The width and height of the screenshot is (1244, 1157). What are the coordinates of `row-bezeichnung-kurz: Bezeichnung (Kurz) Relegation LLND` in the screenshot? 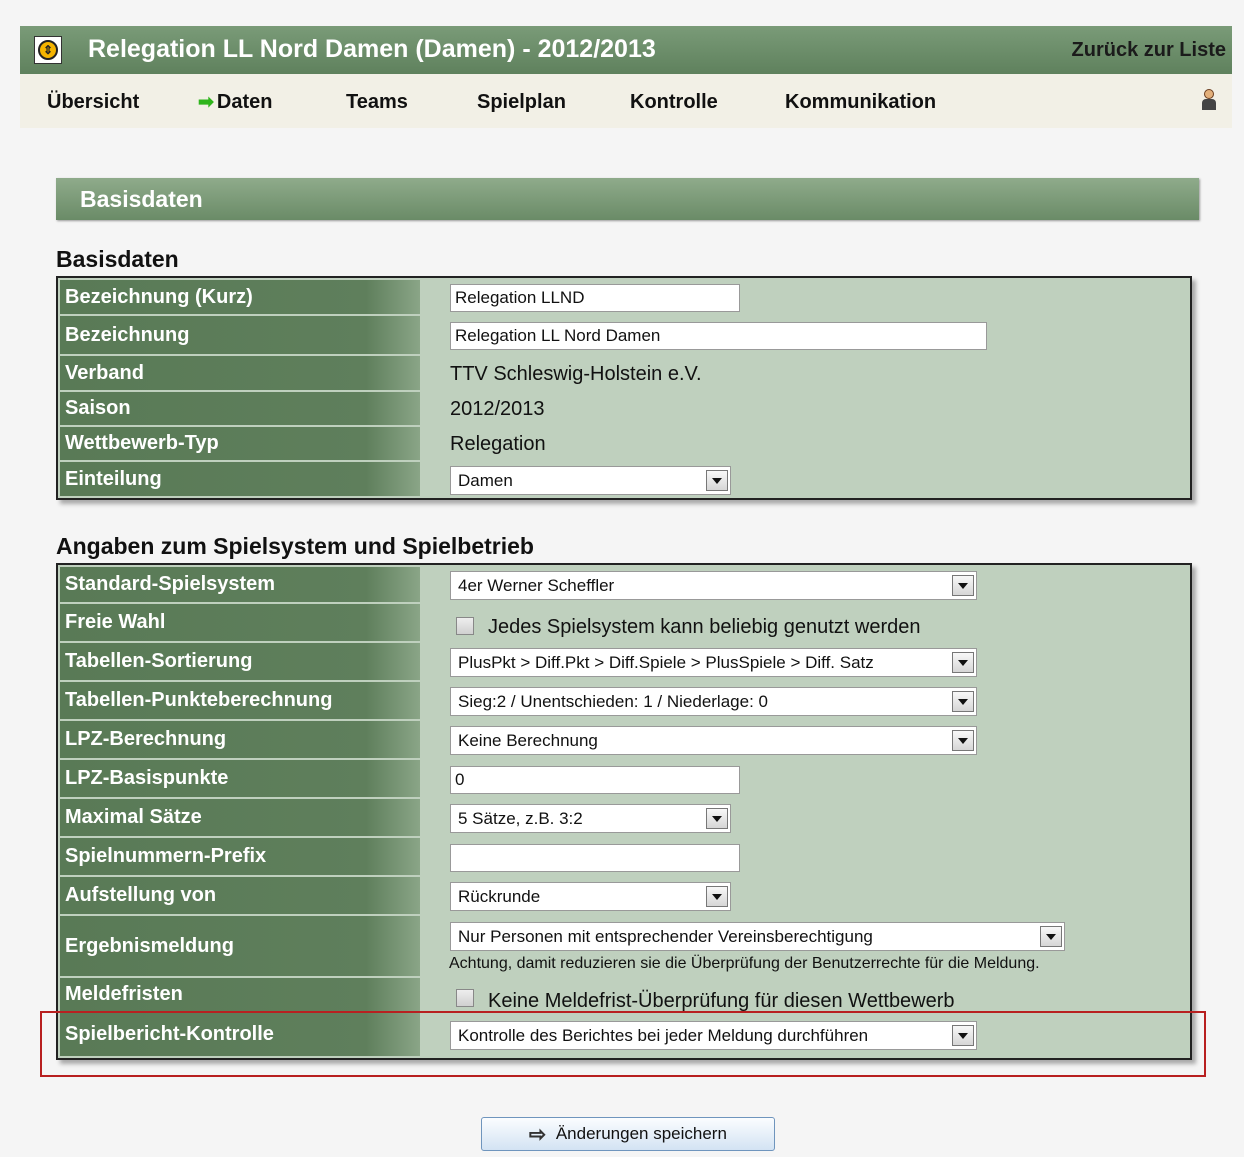 It's located at (625, 298).